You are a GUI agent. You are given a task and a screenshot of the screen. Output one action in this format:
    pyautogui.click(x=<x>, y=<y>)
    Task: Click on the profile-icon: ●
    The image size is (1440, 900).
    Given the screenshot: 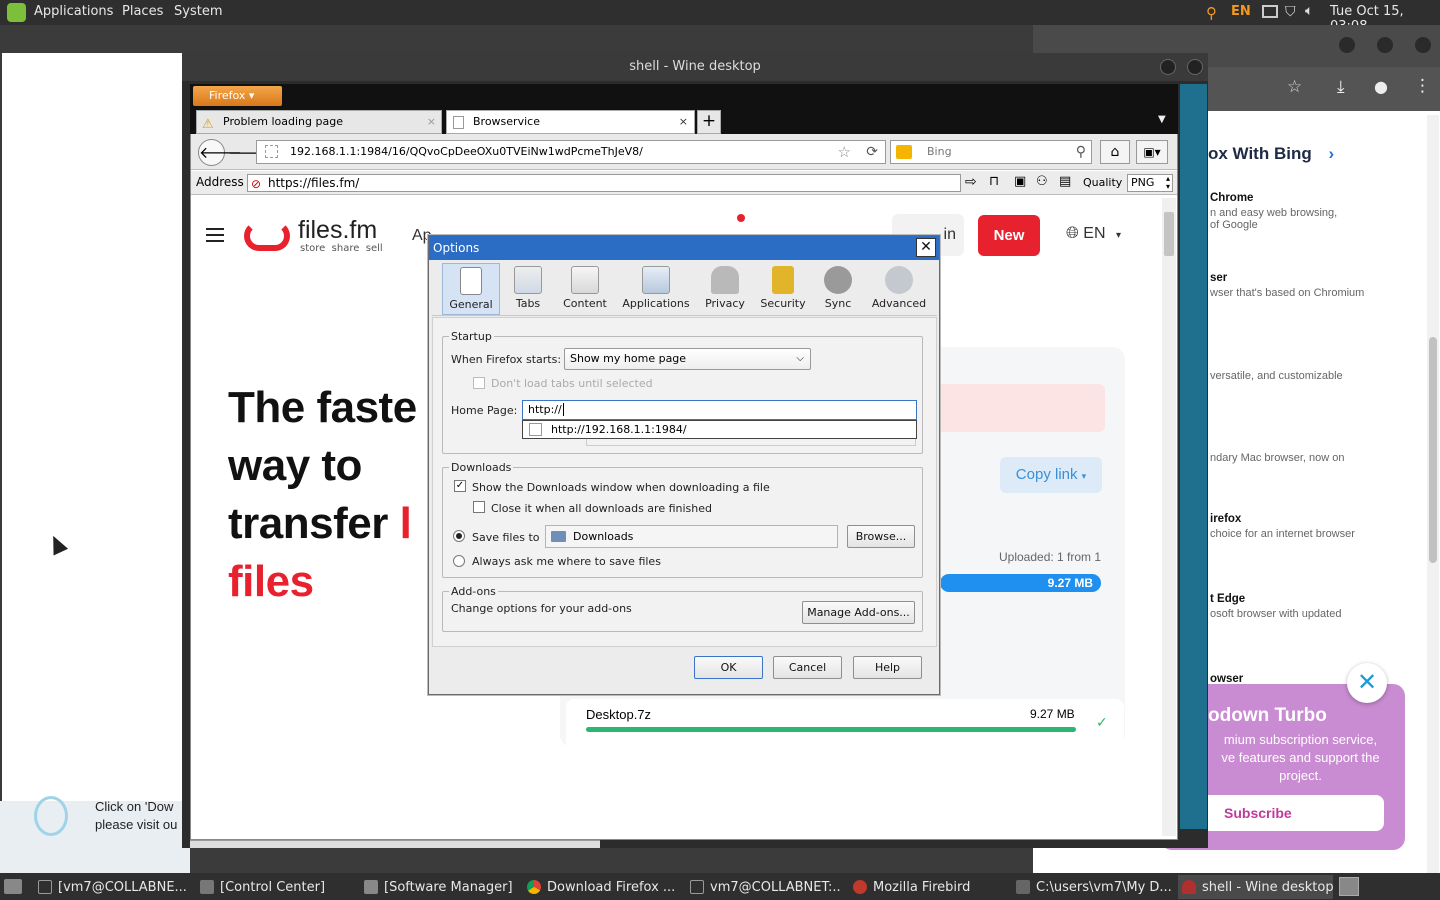 What is the action you would take?
    pyautogui.click(x=1381, y=86)
    